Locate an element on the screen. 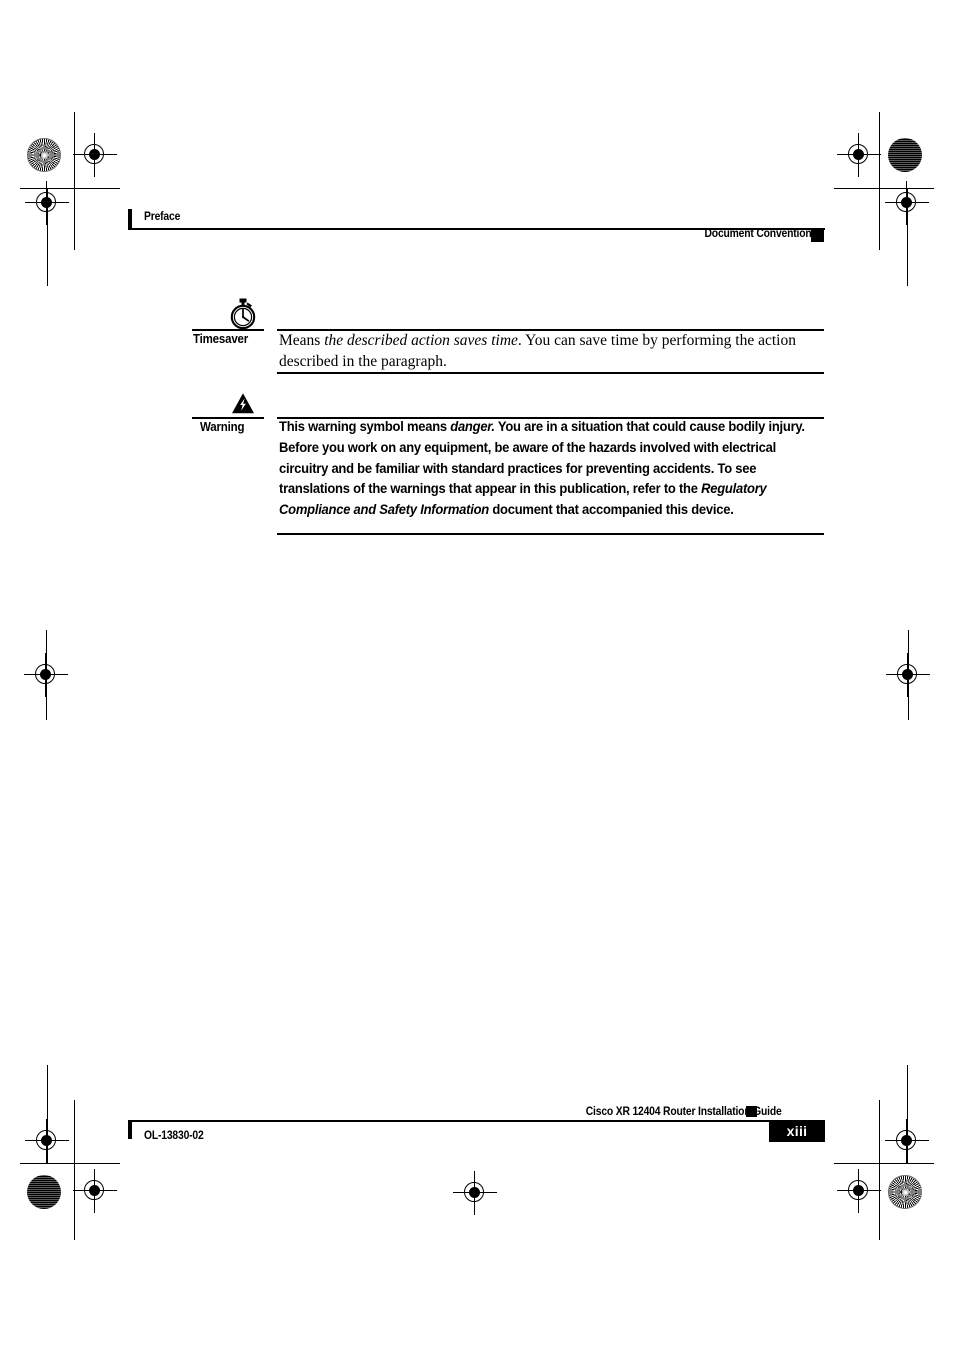 This screenshot has width=954, height=1351. registration-mark-bottom-center is located at coordinates (475, 1193).